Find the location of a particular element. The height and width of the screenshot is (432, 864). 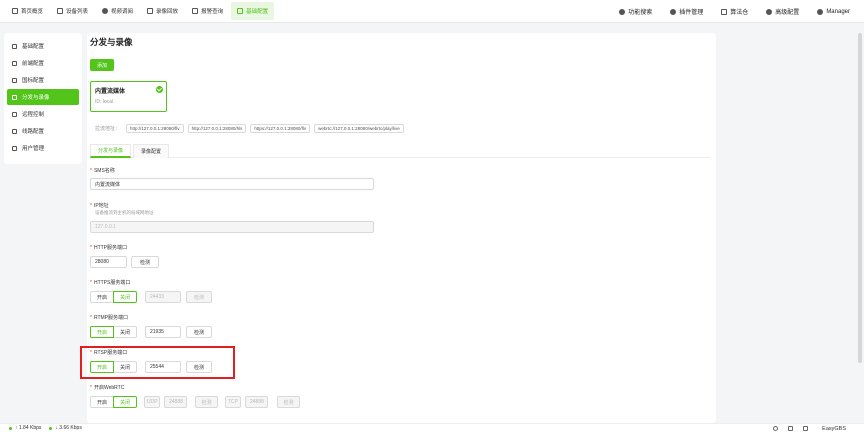

nav-item-home: 首页概览 is located at coordinates (27, 11).